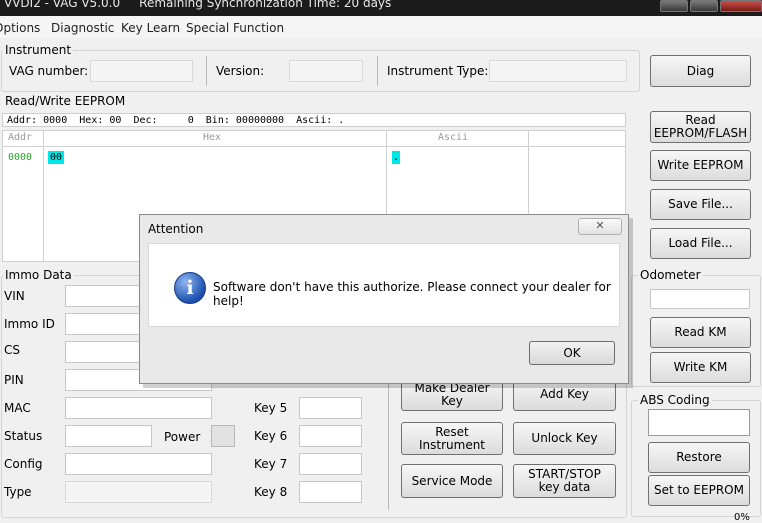 The image size is (762, 523). I want to click on status-dec-value: 0, so click(190, 120).